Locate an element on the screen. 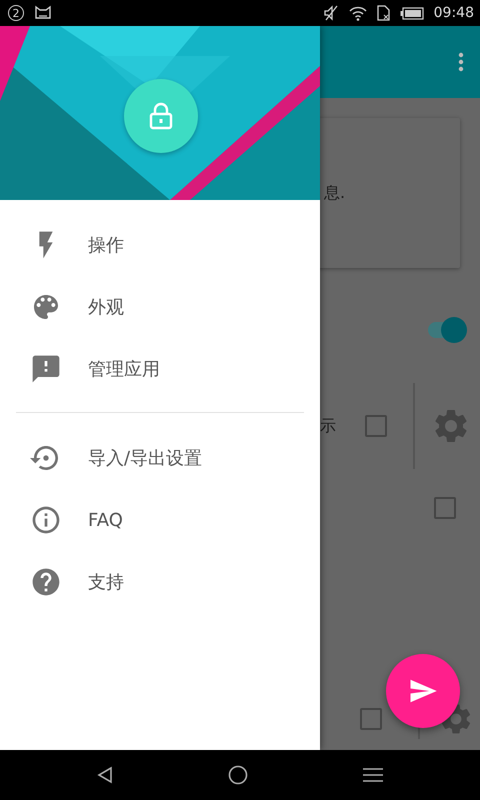 This screenshot has height=800, width=480. menu-item-label: 外观 is located at coordinates (106, 307).